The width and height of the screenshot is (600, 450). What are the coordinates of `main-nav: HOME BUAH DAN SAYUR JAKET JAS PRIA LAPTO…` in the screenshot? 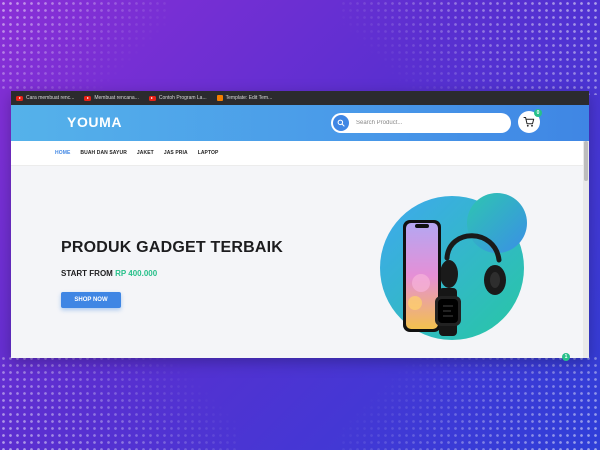 It's located at (300, 153).